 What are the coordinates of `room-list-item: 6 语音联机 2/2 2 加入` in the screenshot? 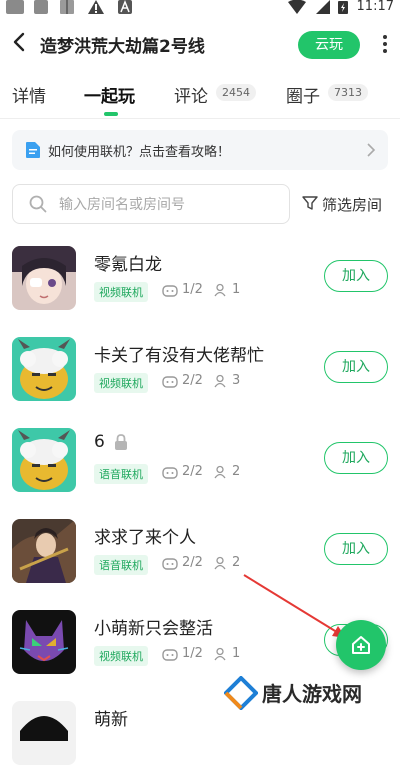 It's located at (200, 464).